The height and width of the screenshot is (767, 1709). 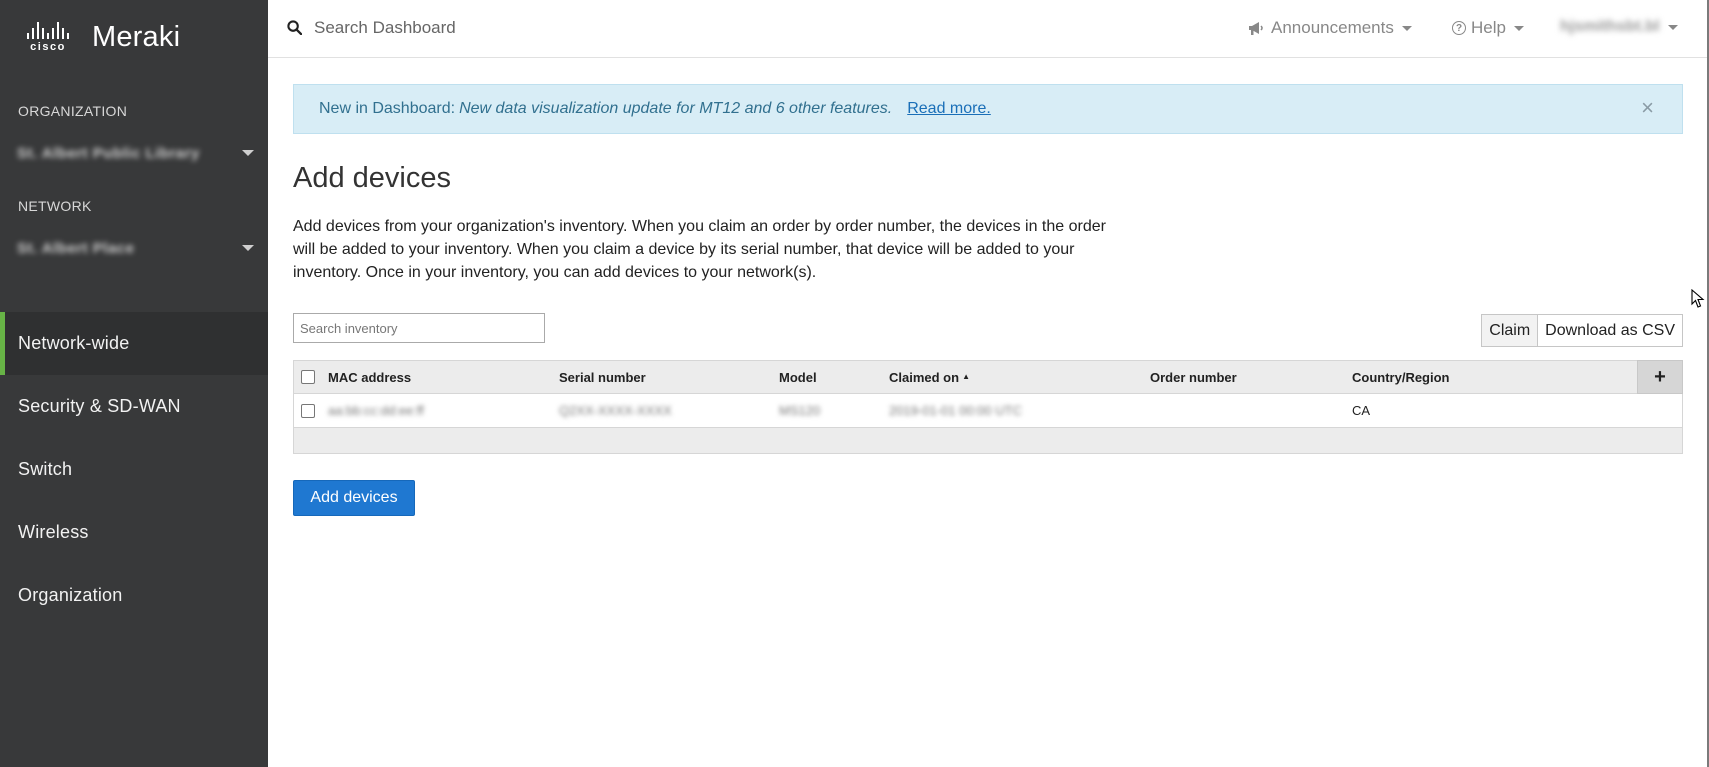 What do you see at coordinates (55, 206) in the screenshot?
I see `network-label: NETWORK` at bounding box center [55, 206].